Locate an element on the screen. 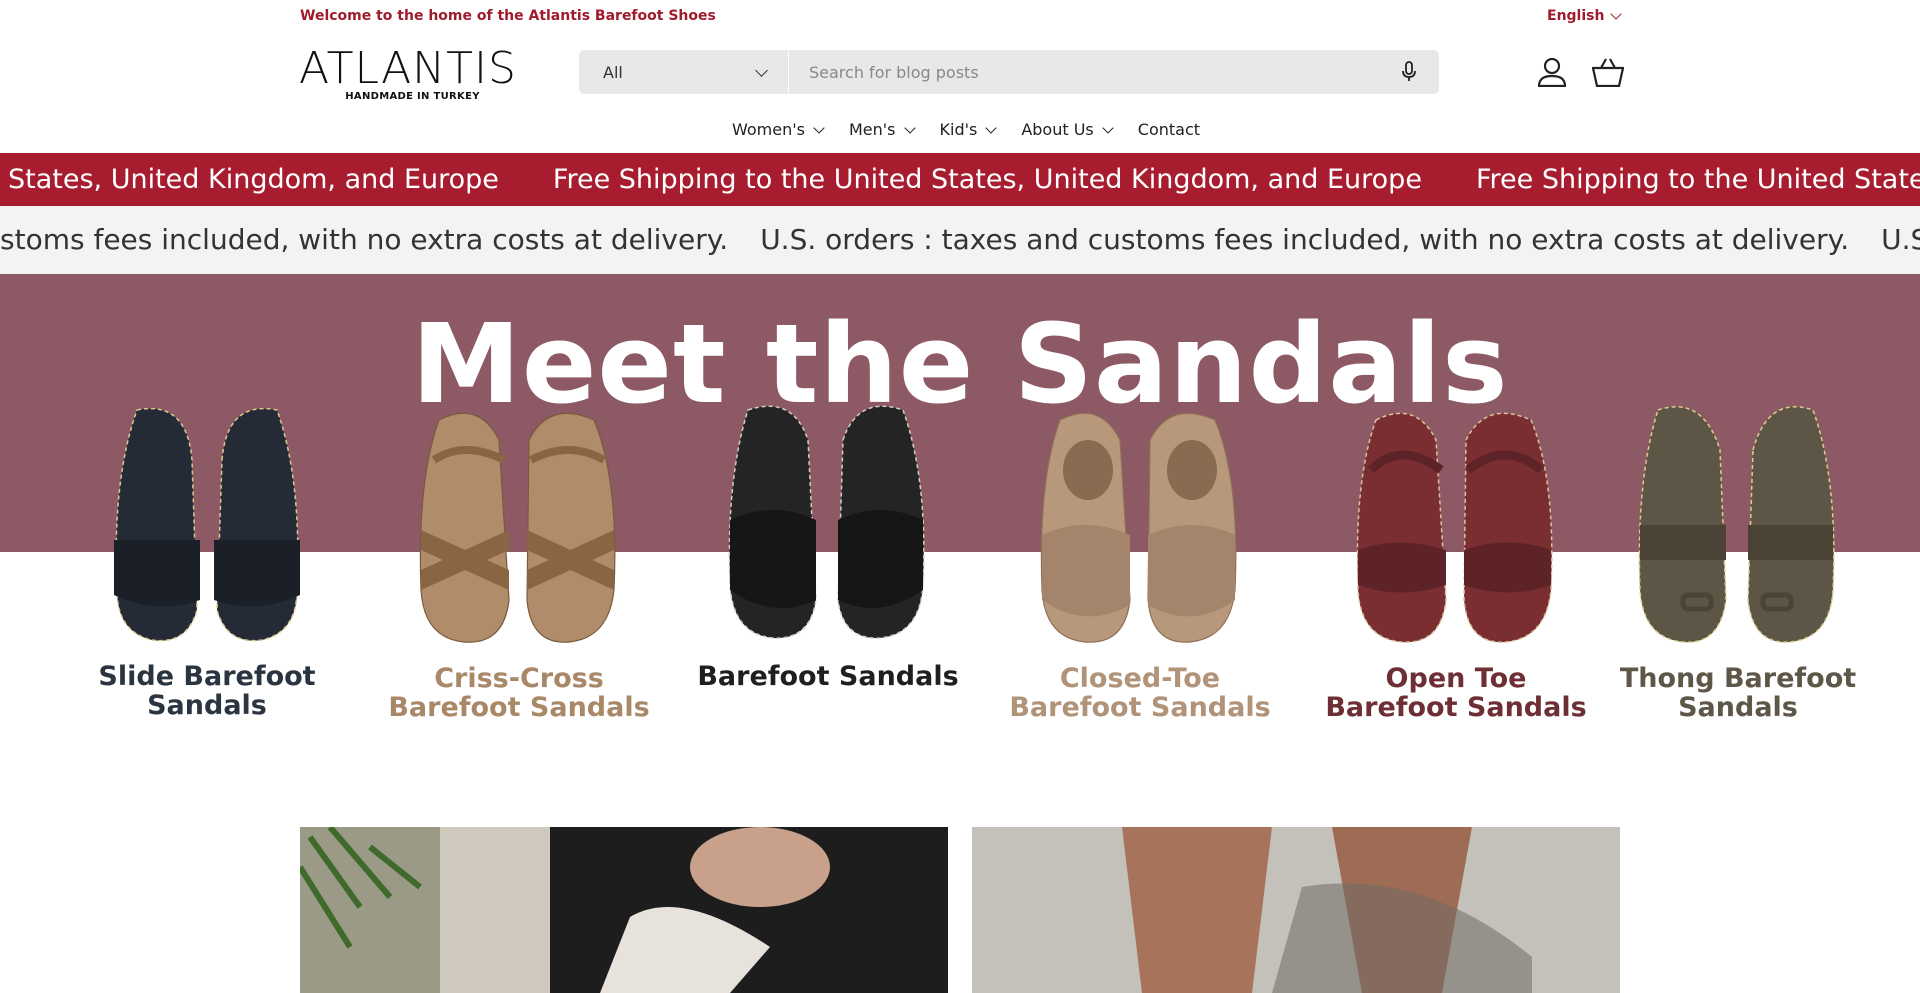 The height and width of the screenshot is (993, 1920). search-input is located at coordinates (1084, 72).